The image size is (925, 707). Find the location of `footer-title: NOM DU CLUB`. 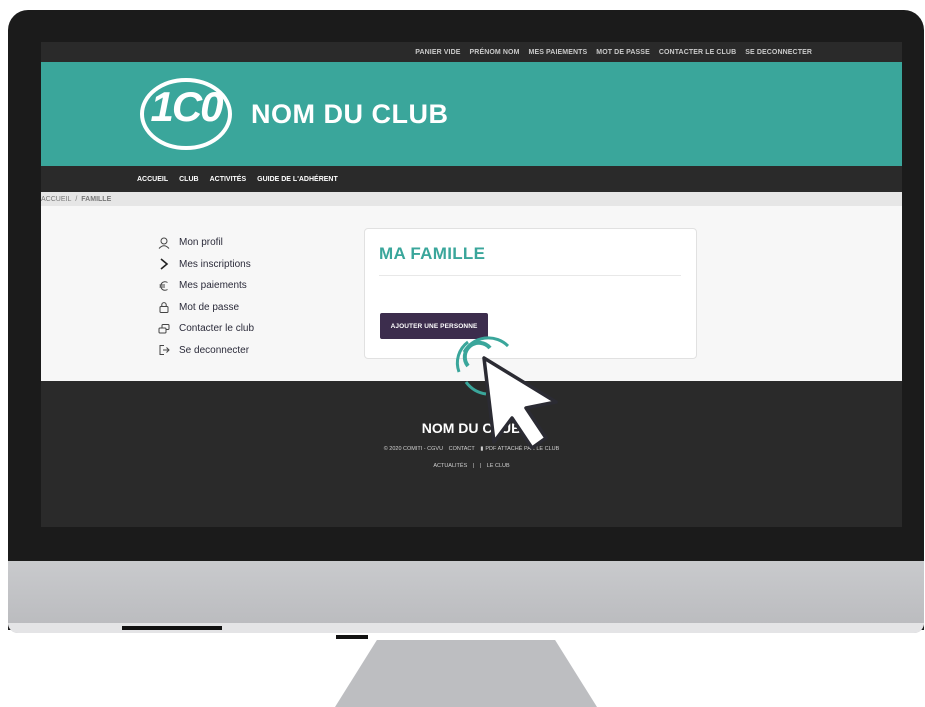

footer-title: NOM DU CLUB is located at coordinates (471, 428).